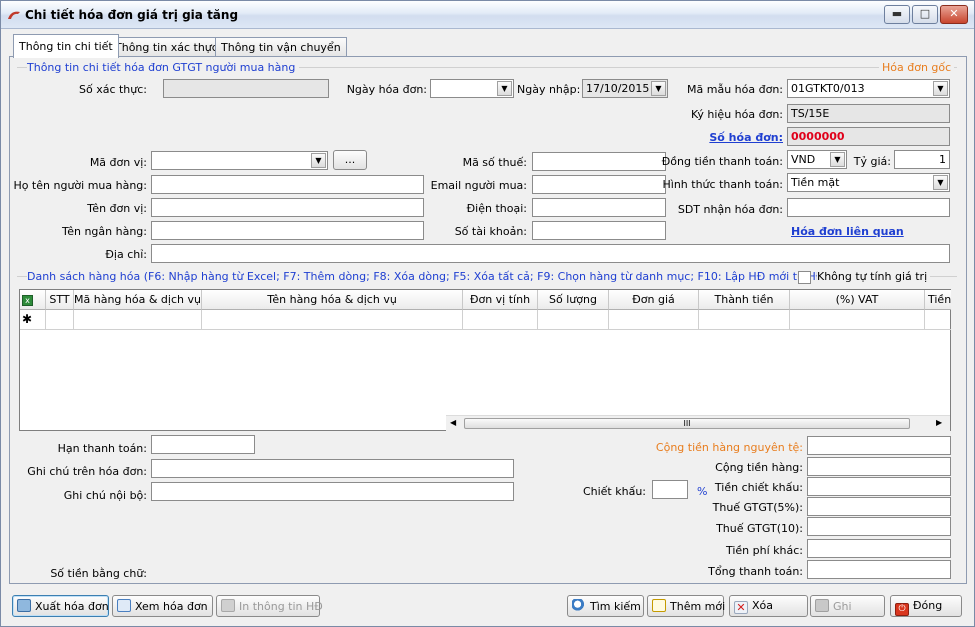 The image size is (975, 627). What do you see at coordinates (879, 526) in the screenshot?
I see `thue-10-field` at bounding box center [879, 526].